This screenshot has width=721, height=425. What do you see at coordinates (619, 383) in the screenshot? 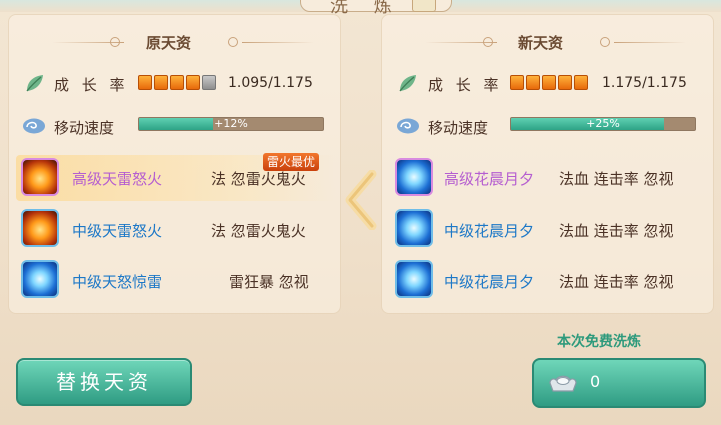
I see `wash-button: 0` at bounding box center [619, 383].